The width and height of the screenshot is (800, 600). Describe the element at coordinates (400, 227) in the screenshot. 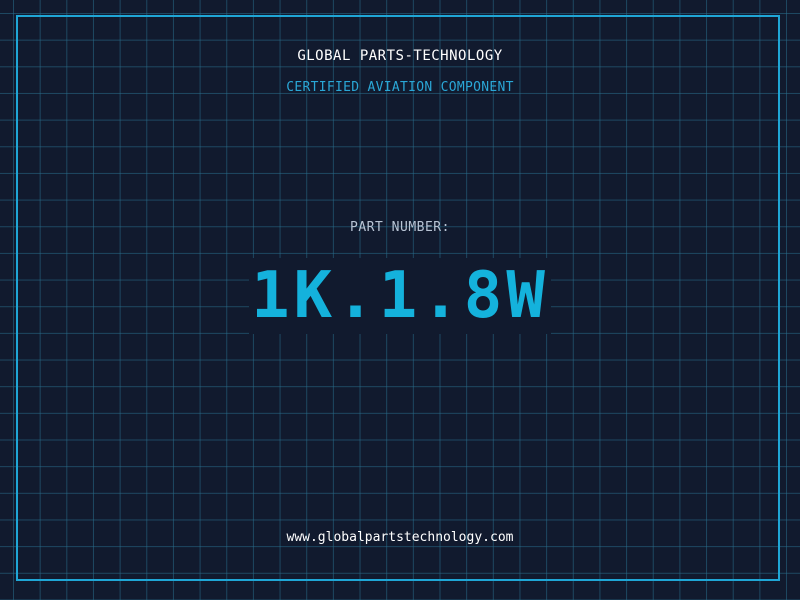

I see `part-number-label: PART NUMBER:` at that location.